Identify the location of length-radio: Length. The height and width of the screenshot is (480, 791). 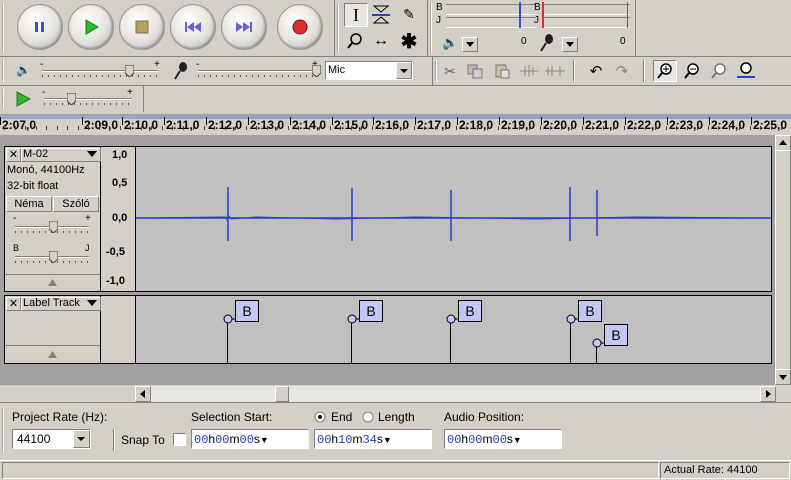
(392, 417).